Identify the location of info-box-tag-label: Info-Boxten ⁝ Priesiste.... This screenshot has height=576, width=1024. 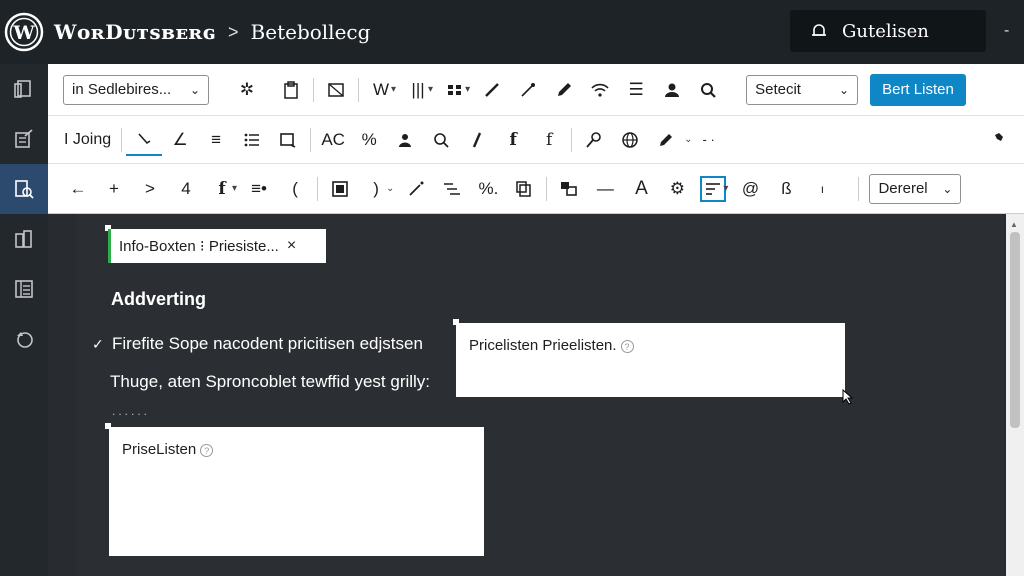
(199, 246).